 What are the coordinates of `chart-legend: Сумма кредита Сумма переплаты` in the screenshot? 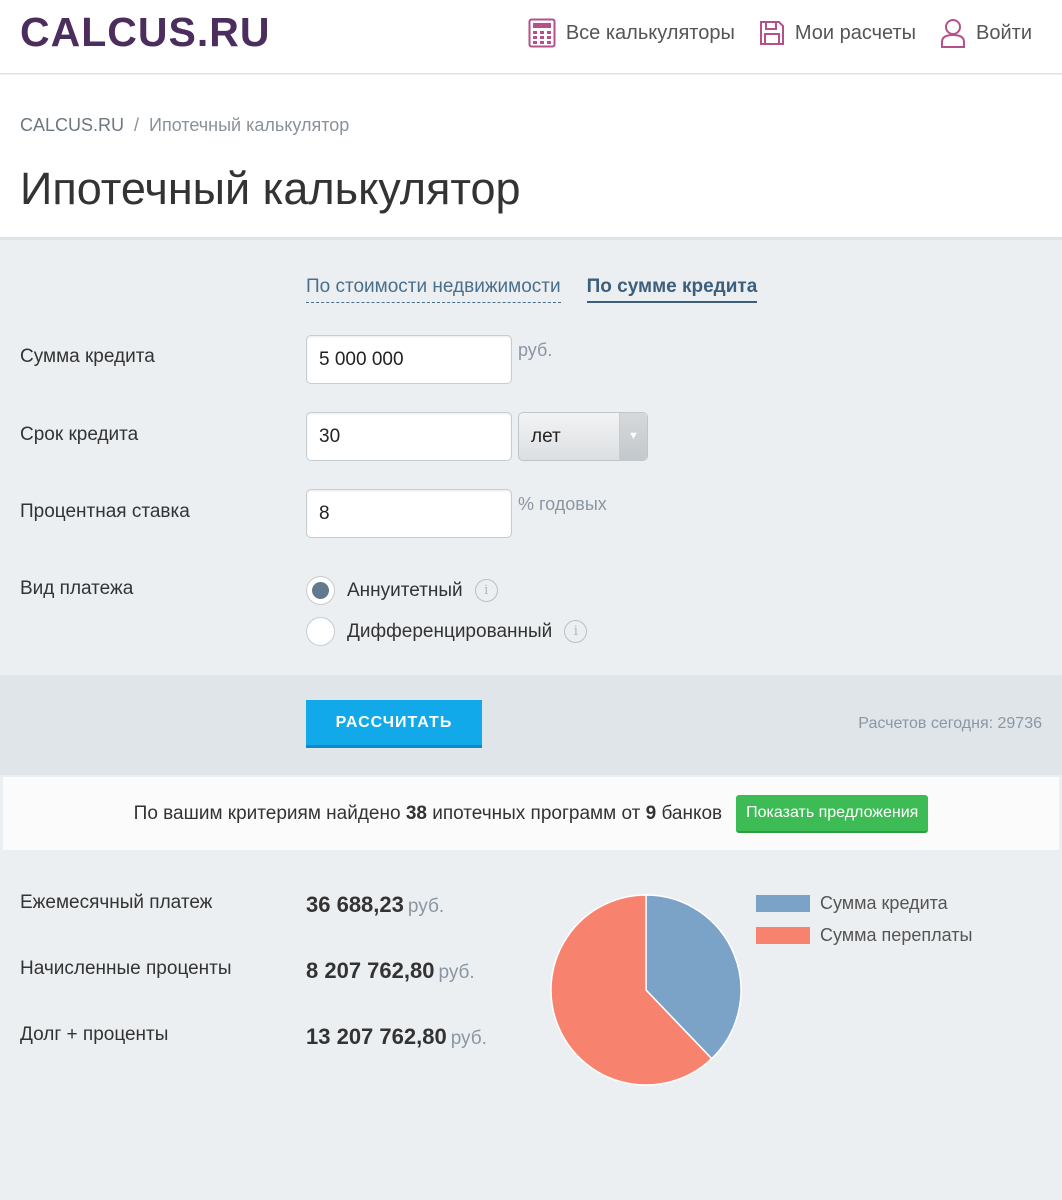 It's located at (864, 922).